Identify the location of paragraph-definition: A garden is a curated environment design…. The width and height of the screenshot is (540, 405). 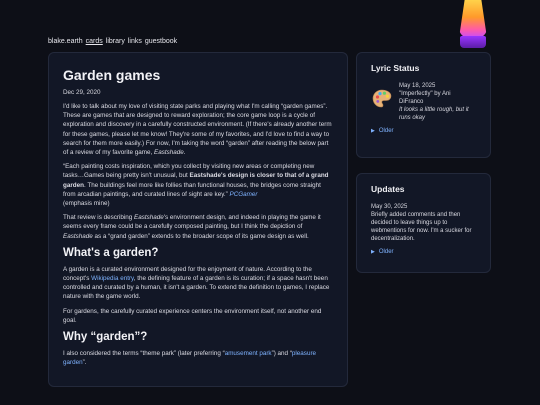
(196, 283).